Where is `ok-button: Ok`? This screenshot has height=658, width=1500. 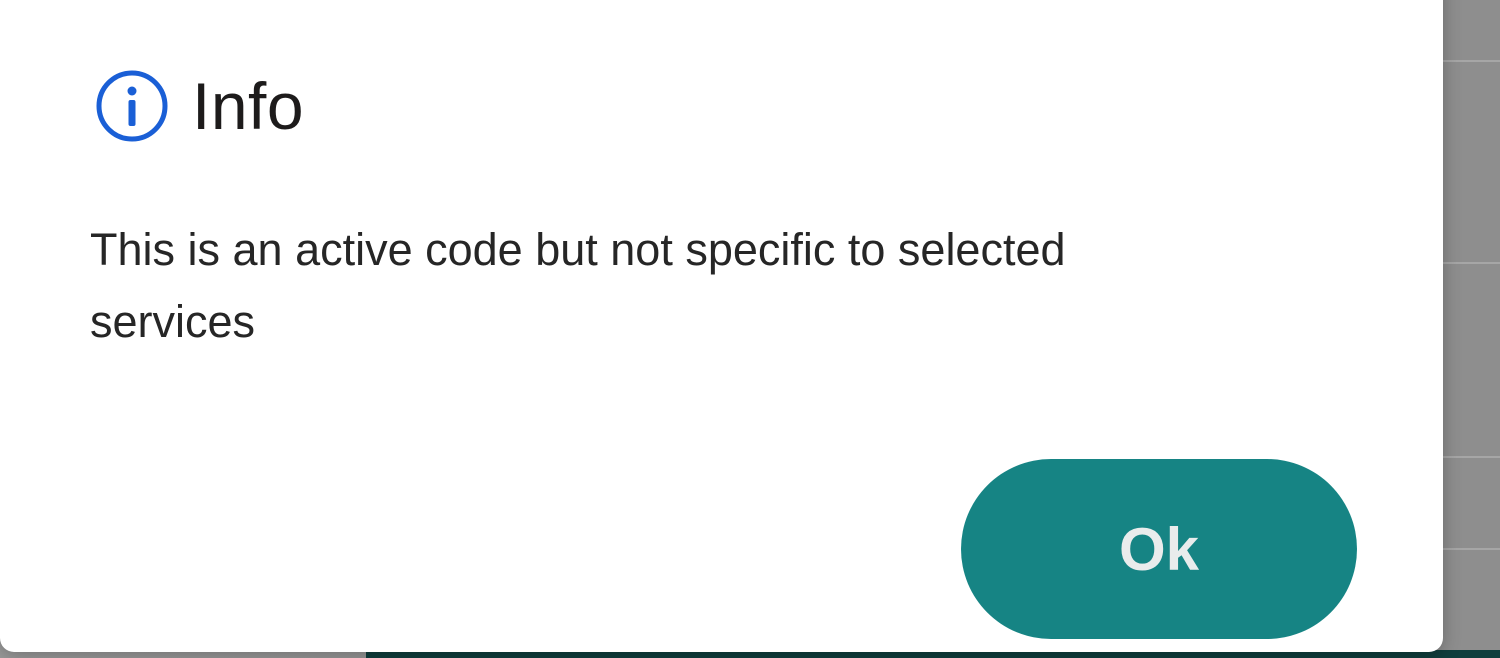
ok-button: Ok is located at coordinates (1159, 549).